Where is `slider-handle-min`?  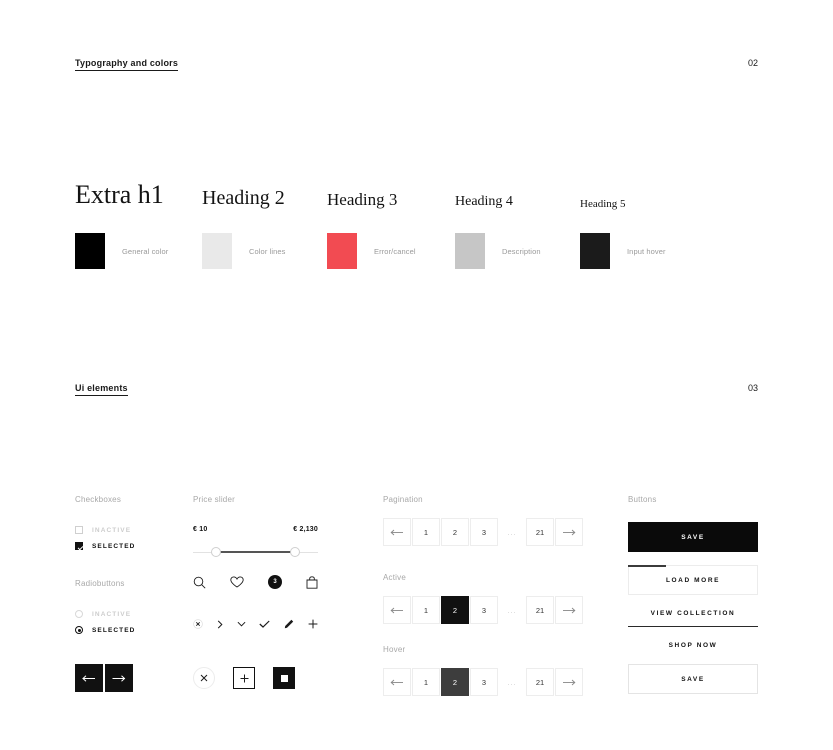 slider-handle-min is located at coordinates (216, 552).